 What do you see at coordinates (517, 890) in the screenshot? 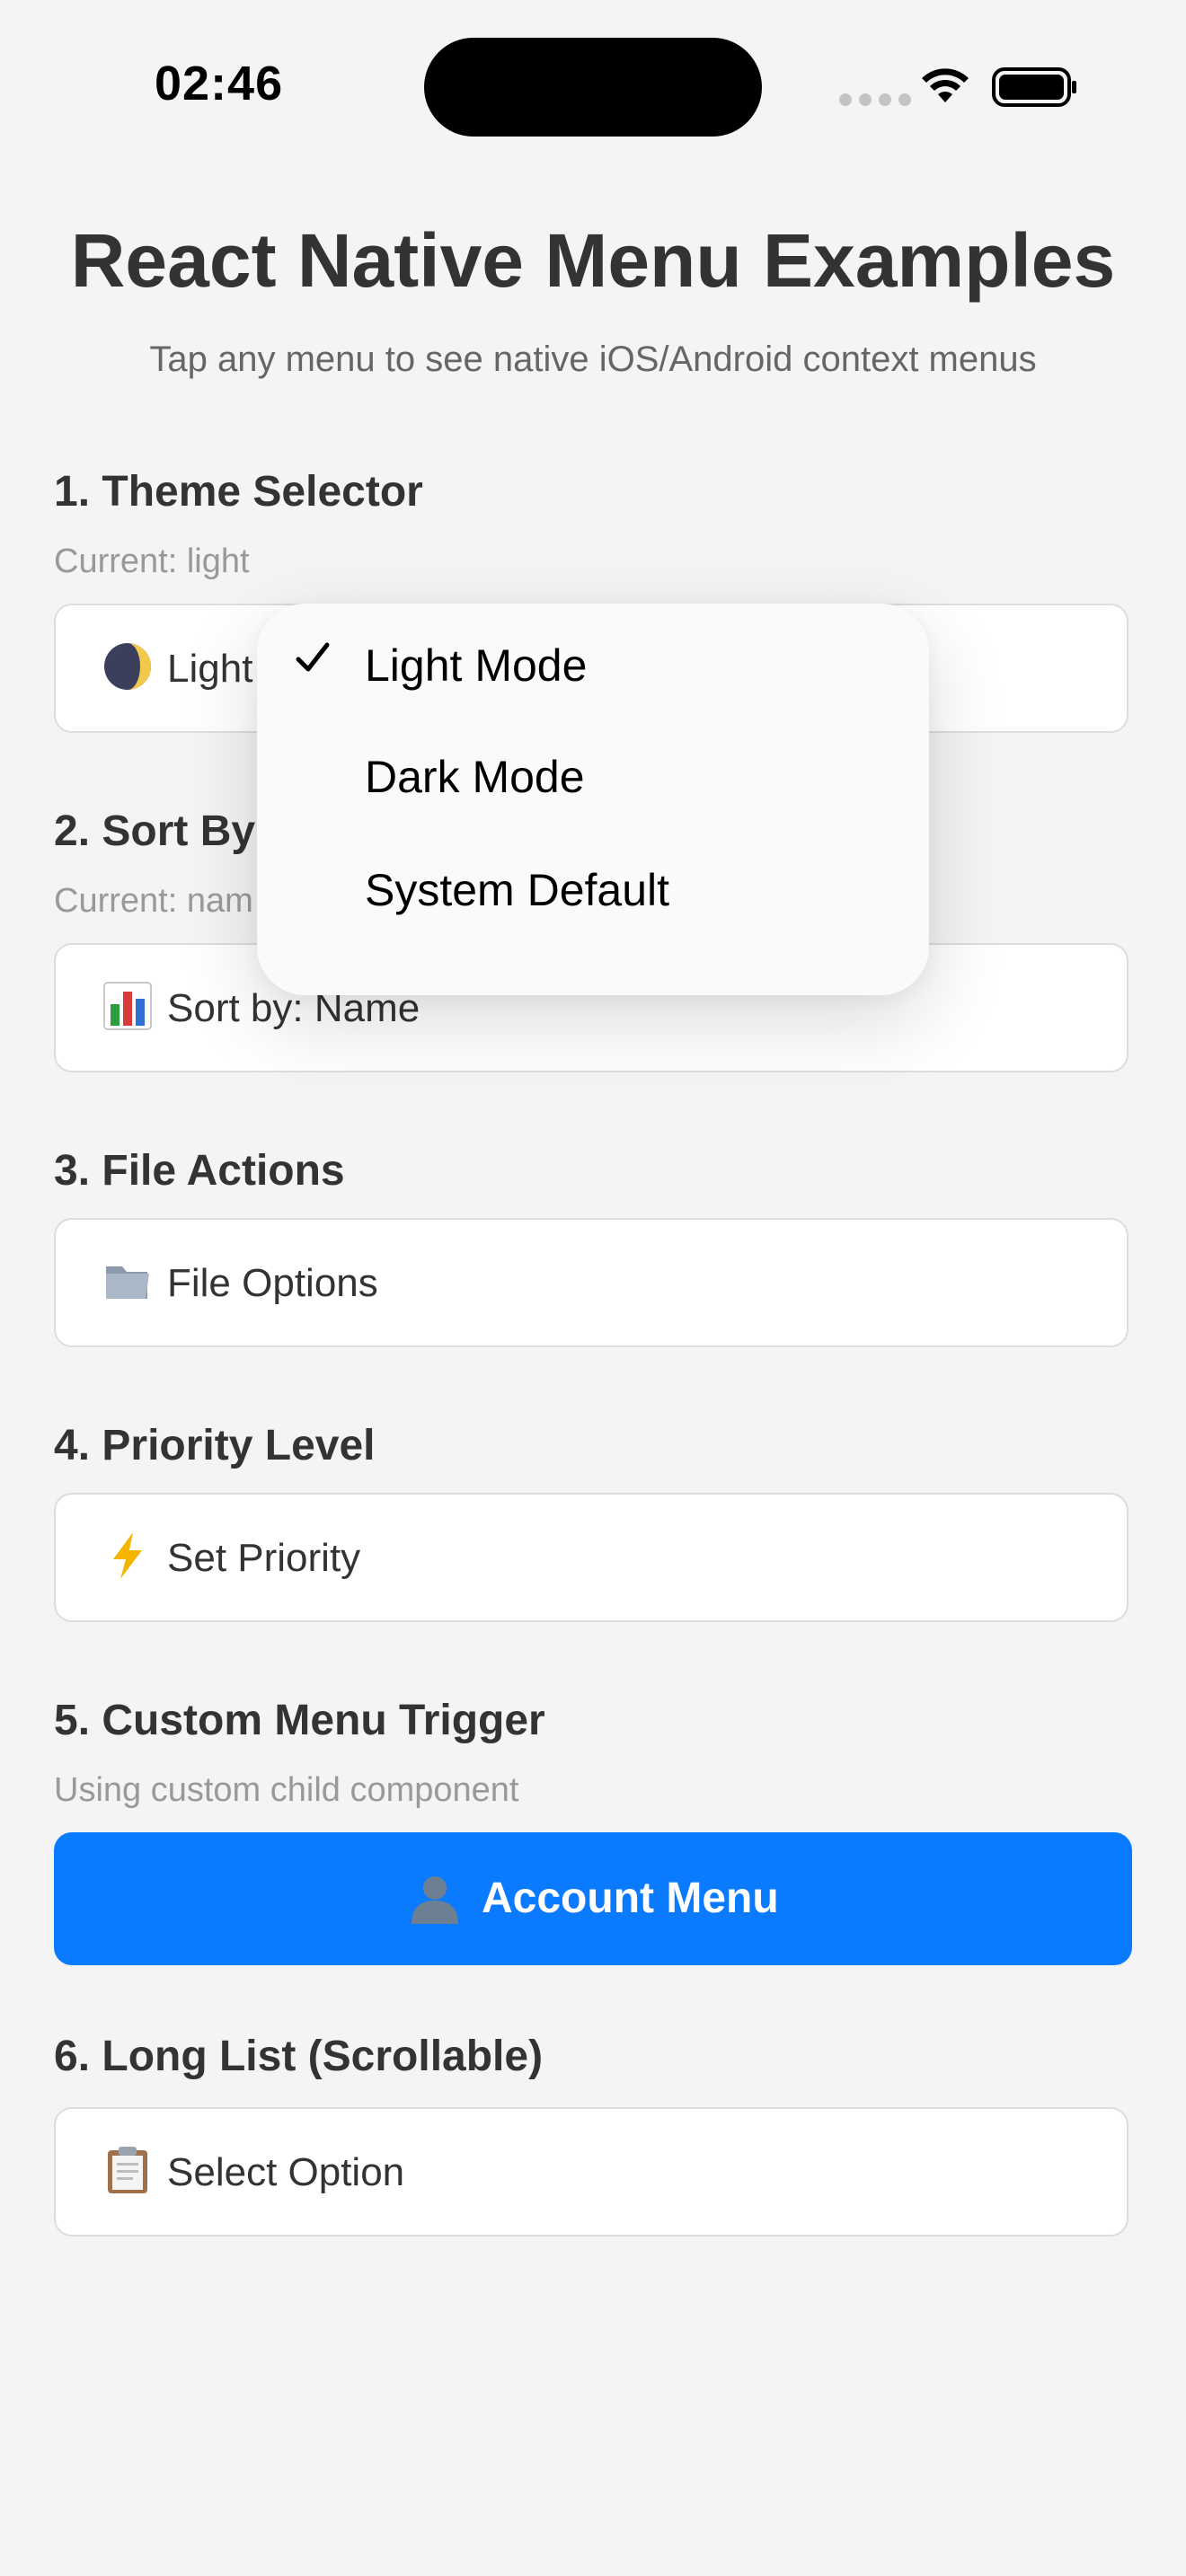
I see `menu-item-label: System Default` at bounding box center [517, 890].